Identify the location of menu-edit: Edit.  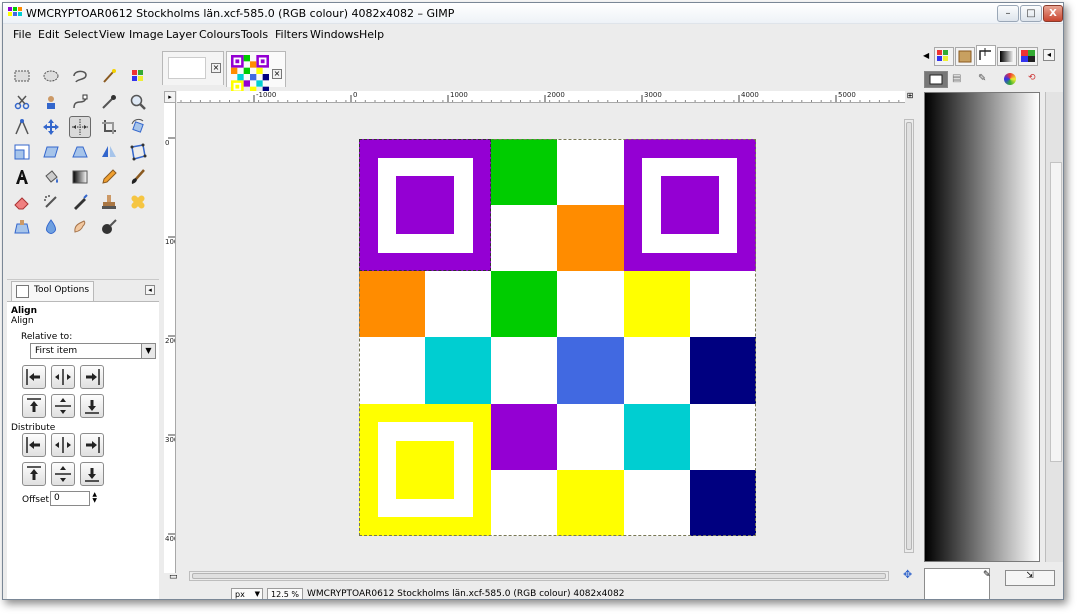
(48, 34).